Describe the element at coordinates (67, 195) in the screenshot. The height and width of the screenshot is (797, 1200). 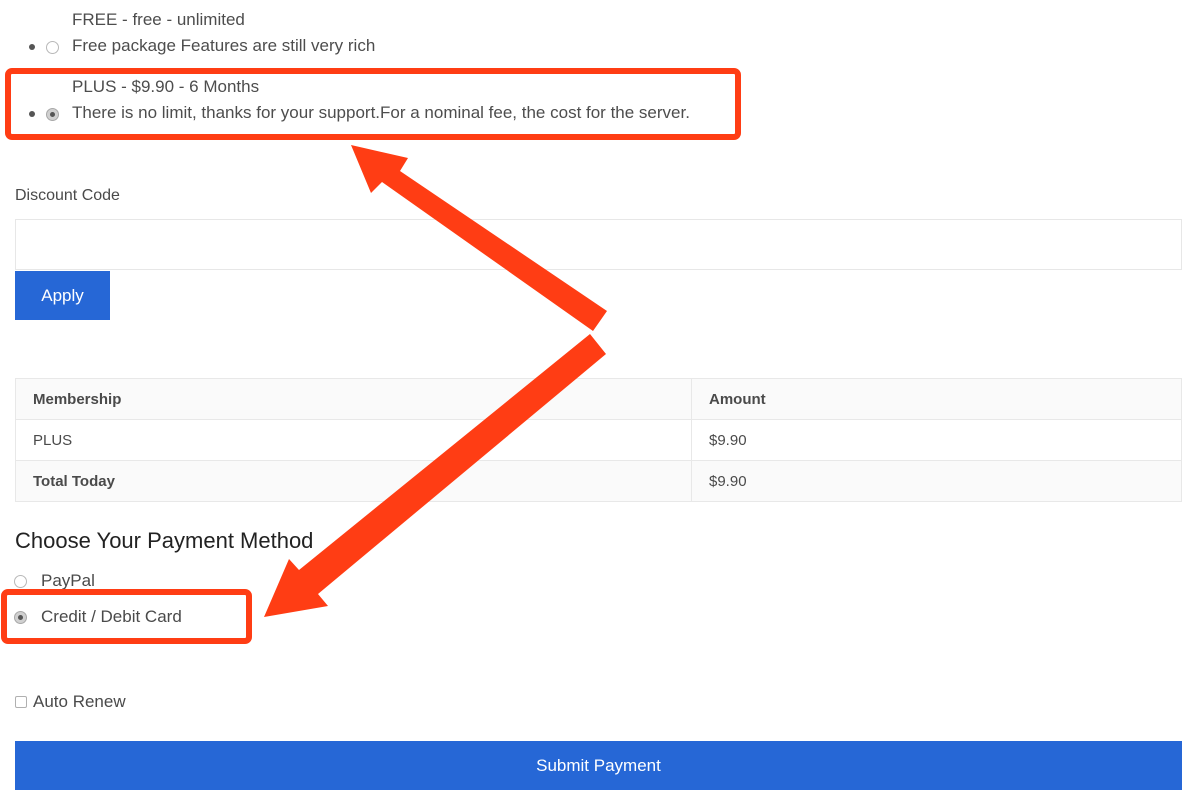
I see `discount-code-label: Discount Code` at that location.